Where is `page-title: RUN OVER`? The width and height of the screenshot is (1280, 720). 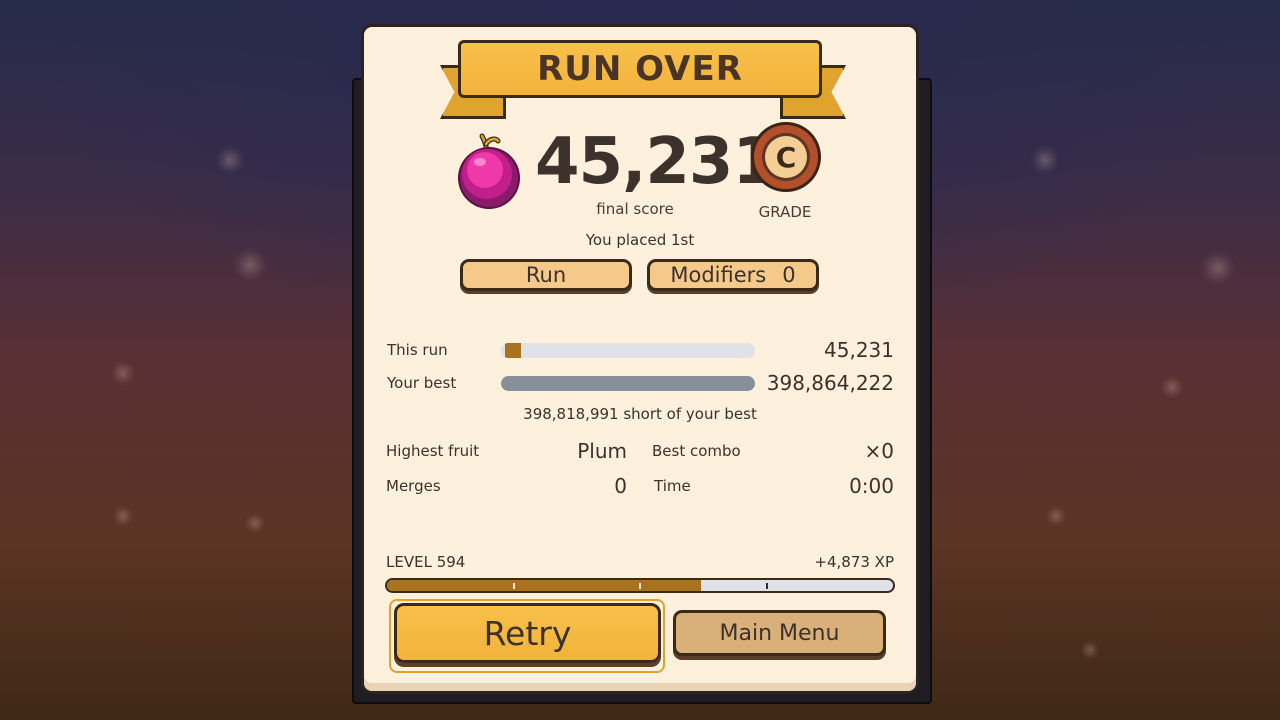 page-title: RUN OVER is located at coordinates (640, 69).